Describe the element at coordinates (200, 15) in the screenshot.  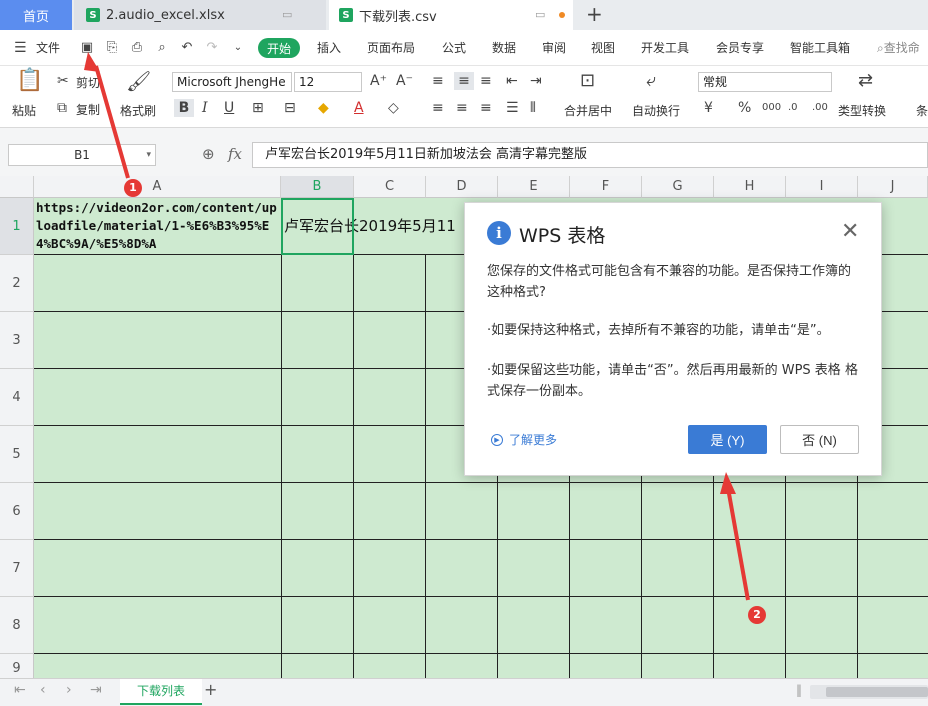
I see `tab-audio-excel: S 2.audio_excel.xlsx ▭` at that location.